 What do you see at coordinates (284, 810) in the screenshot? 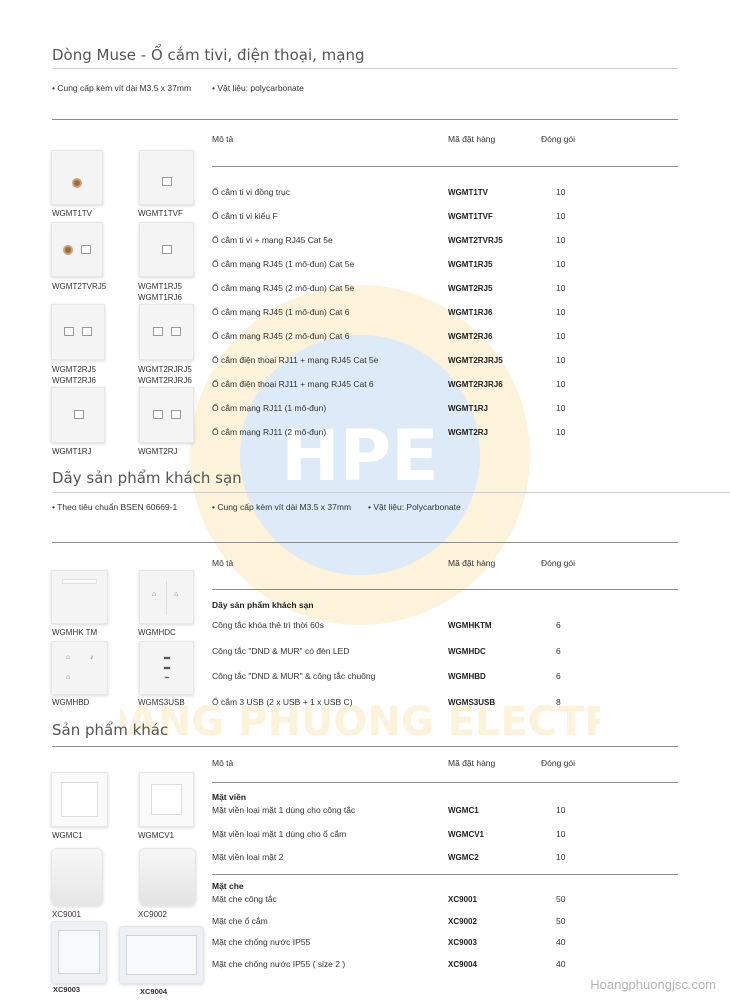
I see `row-description: Mặt viền loại mặt 1 dùng cho công tắc` at bounding box center [284, 810].